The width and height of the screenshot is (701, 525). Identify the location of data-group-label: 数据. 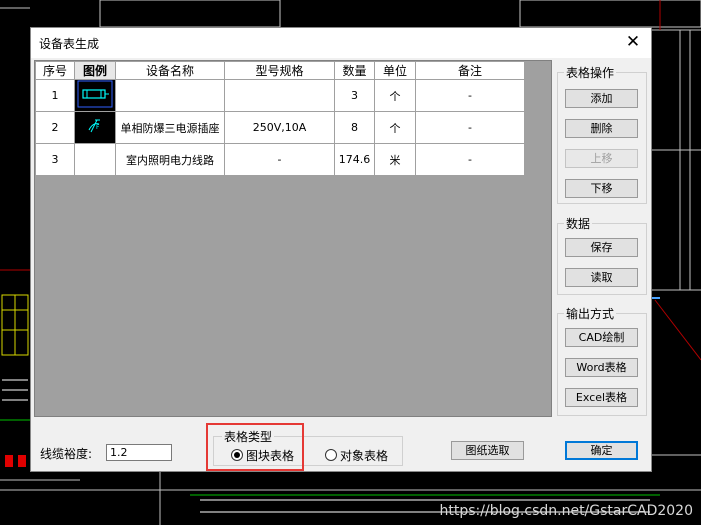
(578, 223).